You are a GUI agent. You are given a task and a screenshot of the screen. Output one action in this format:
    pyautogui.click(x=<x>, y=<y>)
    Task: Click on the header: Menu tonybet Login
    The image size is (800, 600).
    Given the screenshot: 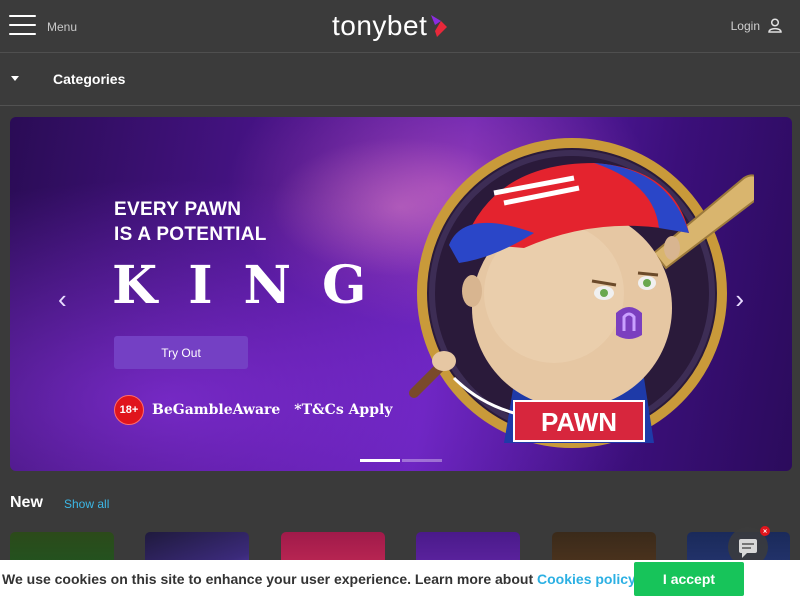 What is the action you would take?
    pyautogui.click(x=400, y=26)
    